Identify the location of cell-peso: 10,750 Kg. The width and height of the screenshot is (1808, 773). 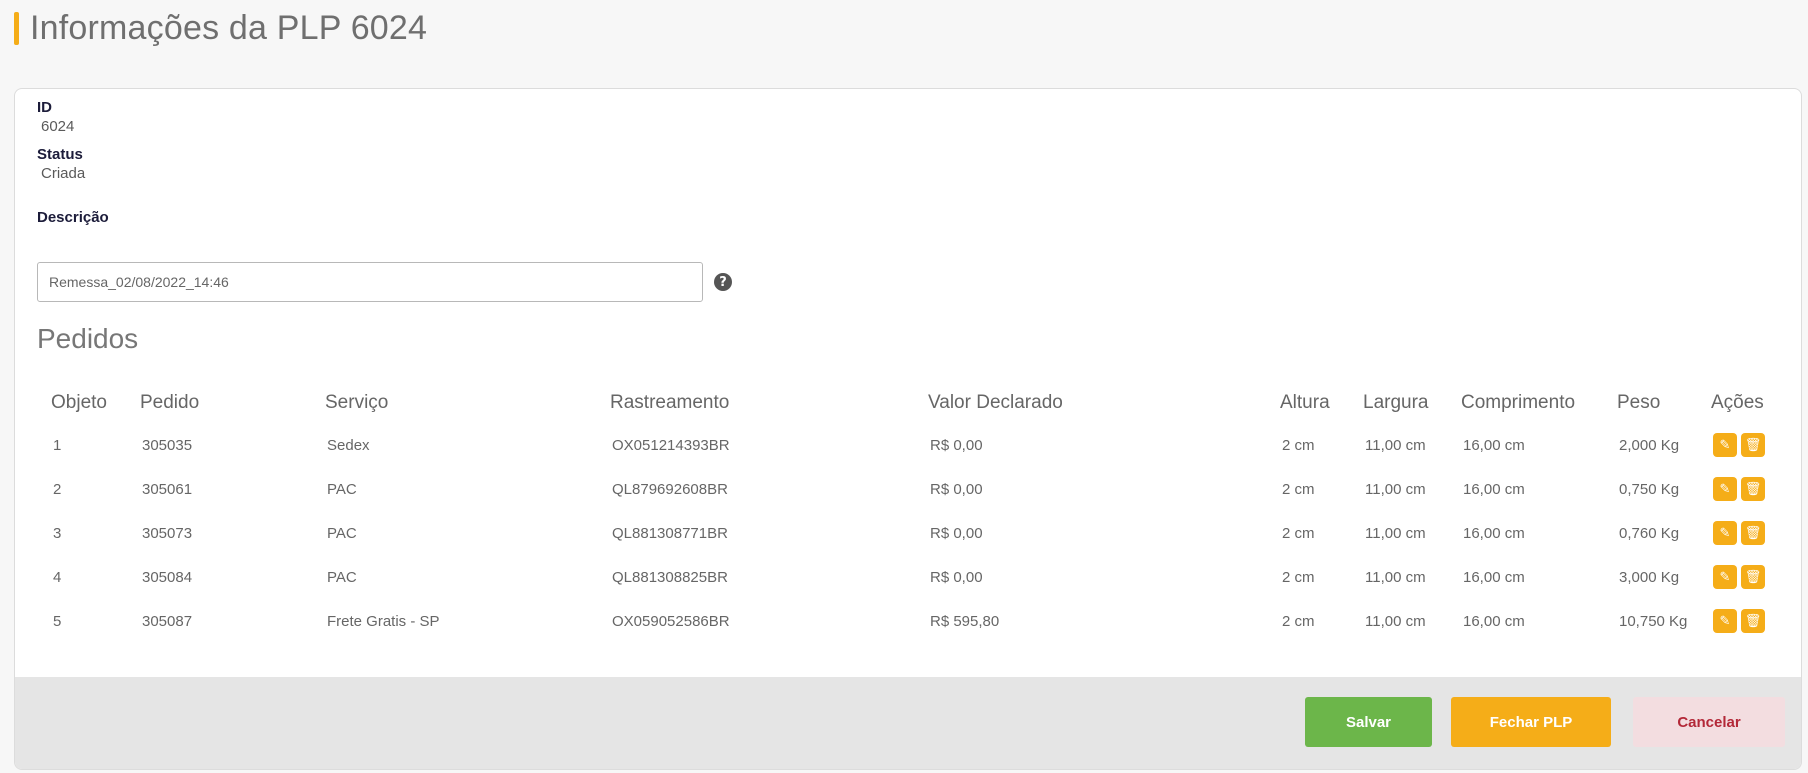
(1653, 621).